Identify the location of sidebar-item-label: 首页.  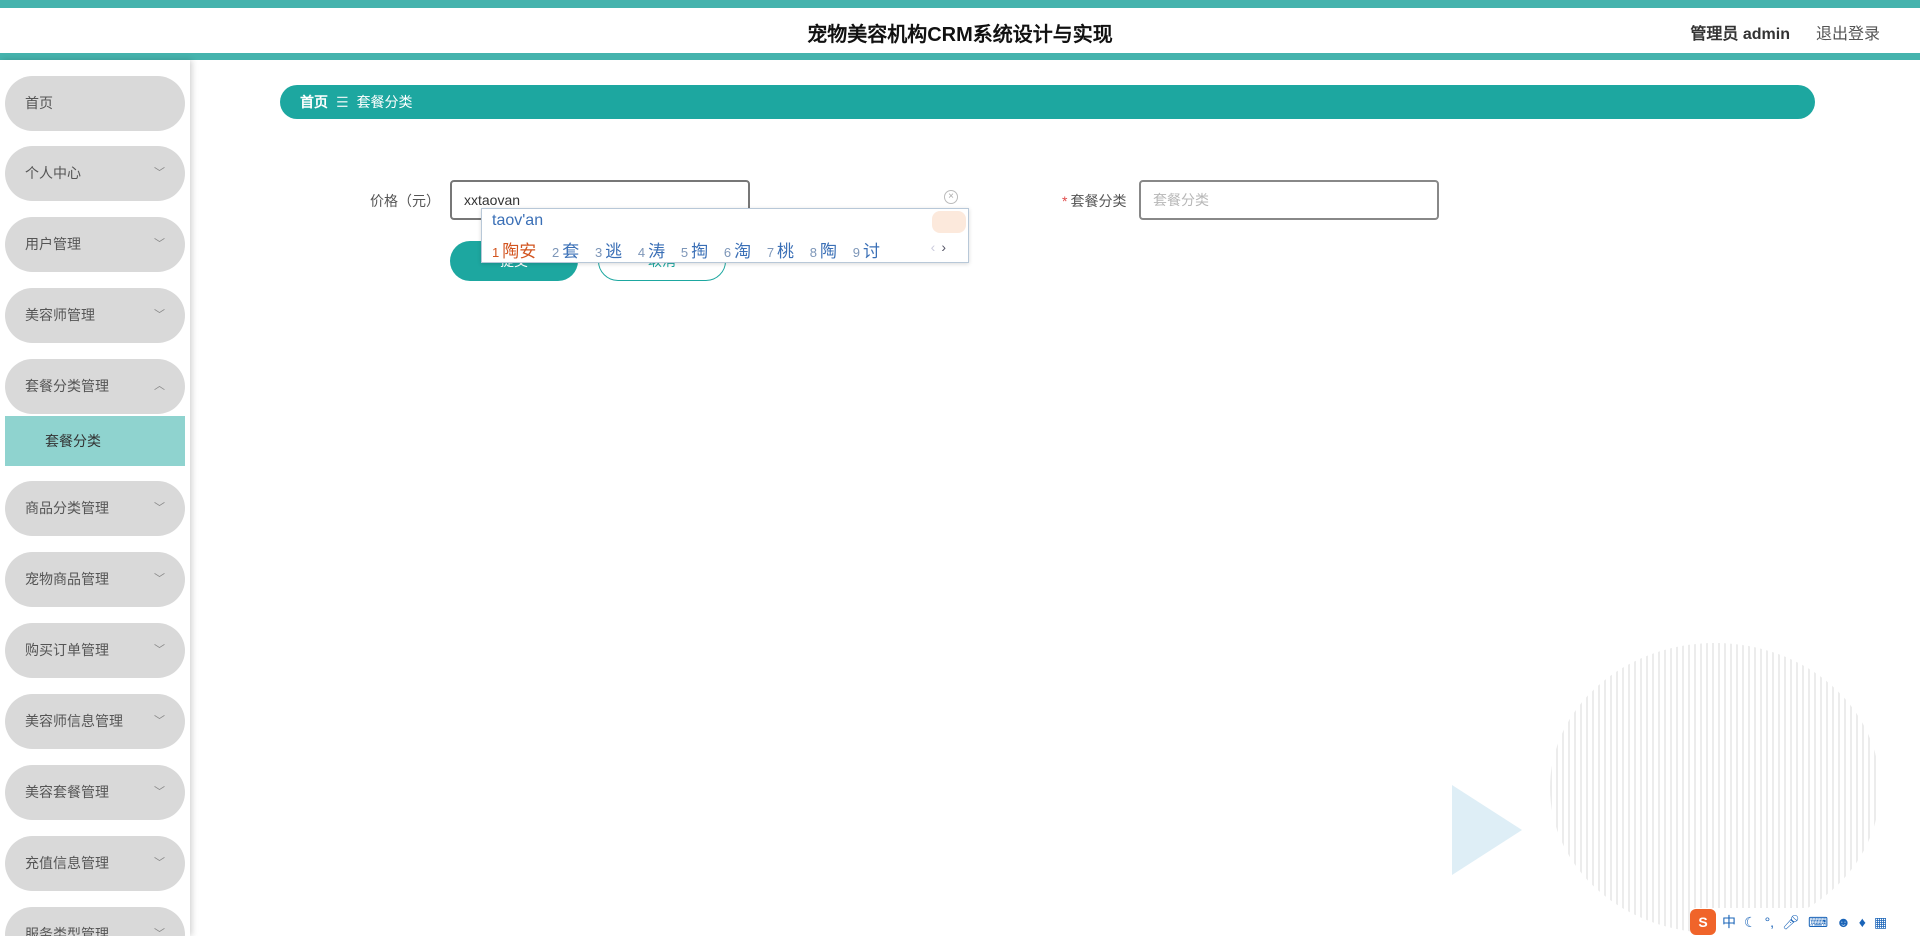
(39, 103).